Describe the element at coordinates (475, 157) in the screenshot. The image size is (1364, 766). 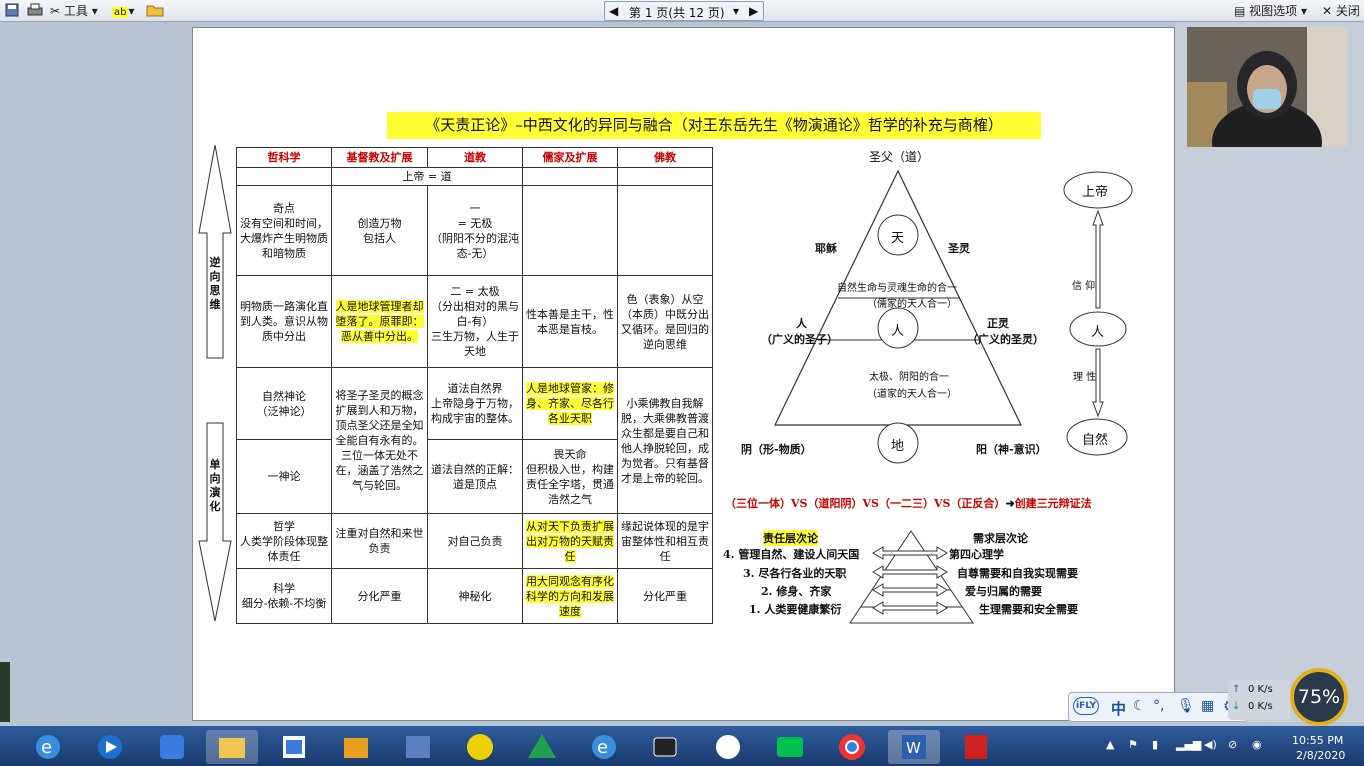
I see `header-cell: 道教` at that location.